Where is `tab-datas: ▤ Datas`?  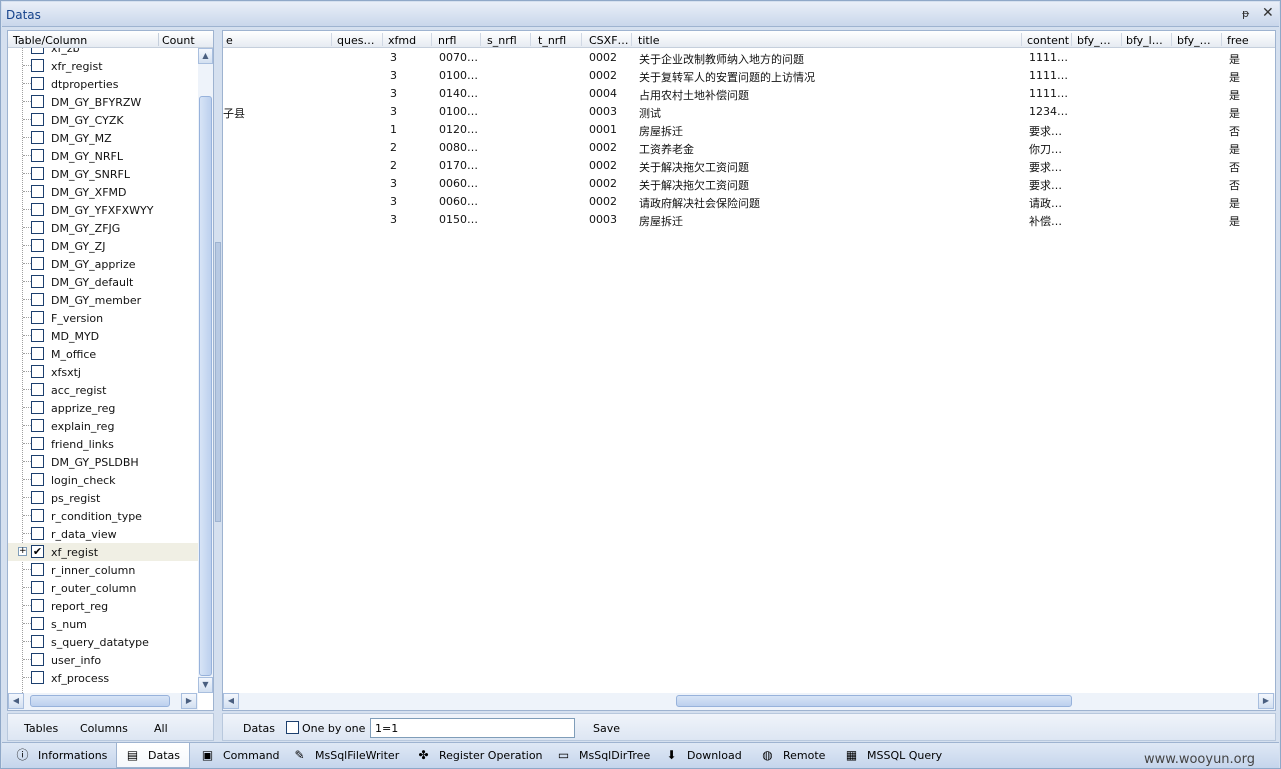
tab-datas: ▤ Datas is located at coordinates (153, 755).